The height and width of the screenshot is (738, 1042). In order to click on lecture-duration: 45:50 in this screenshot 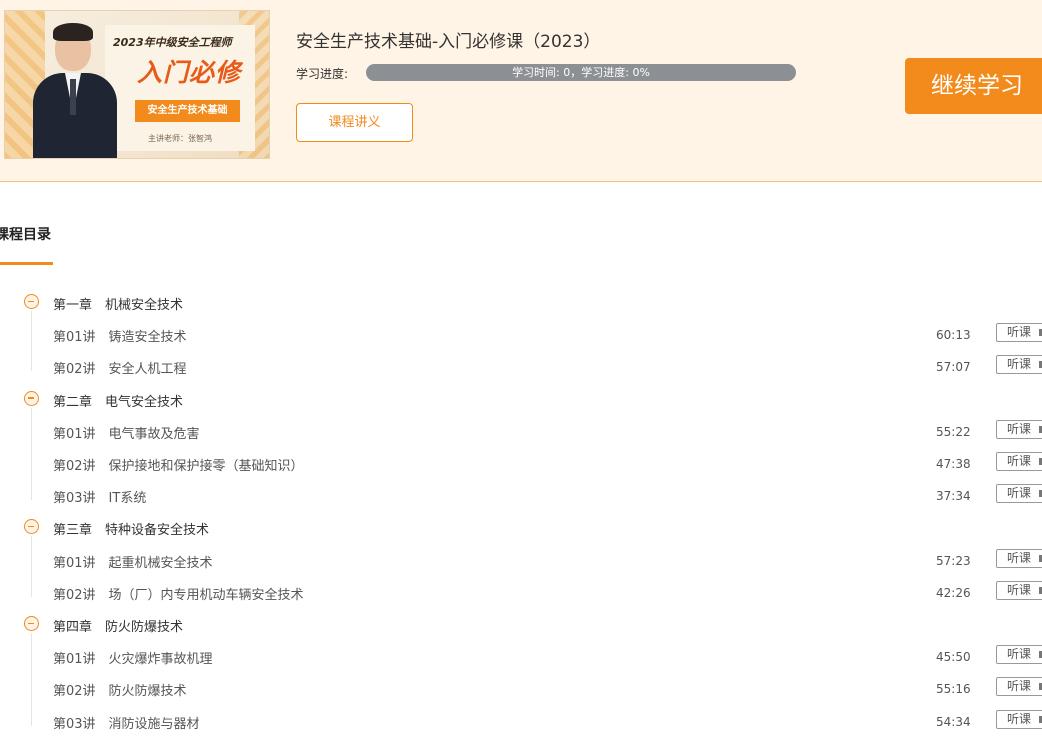, I will do `click(953, 657)`.